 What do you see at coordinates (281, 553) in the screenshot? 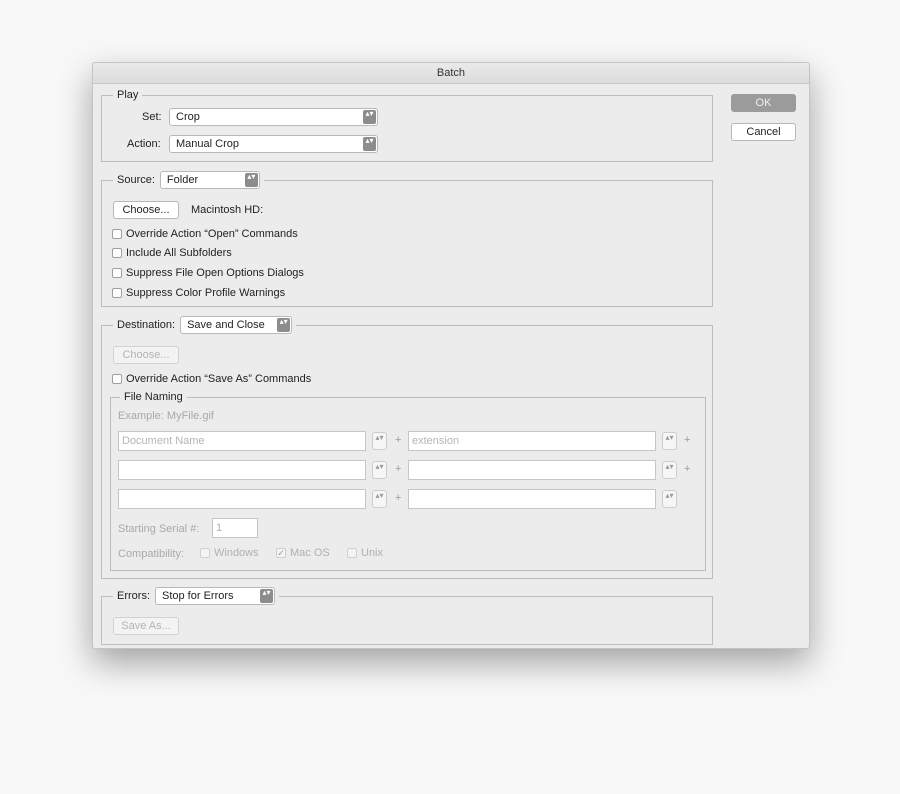
I see `checkmark-icon: ✓` at bounding box center [281, 553].